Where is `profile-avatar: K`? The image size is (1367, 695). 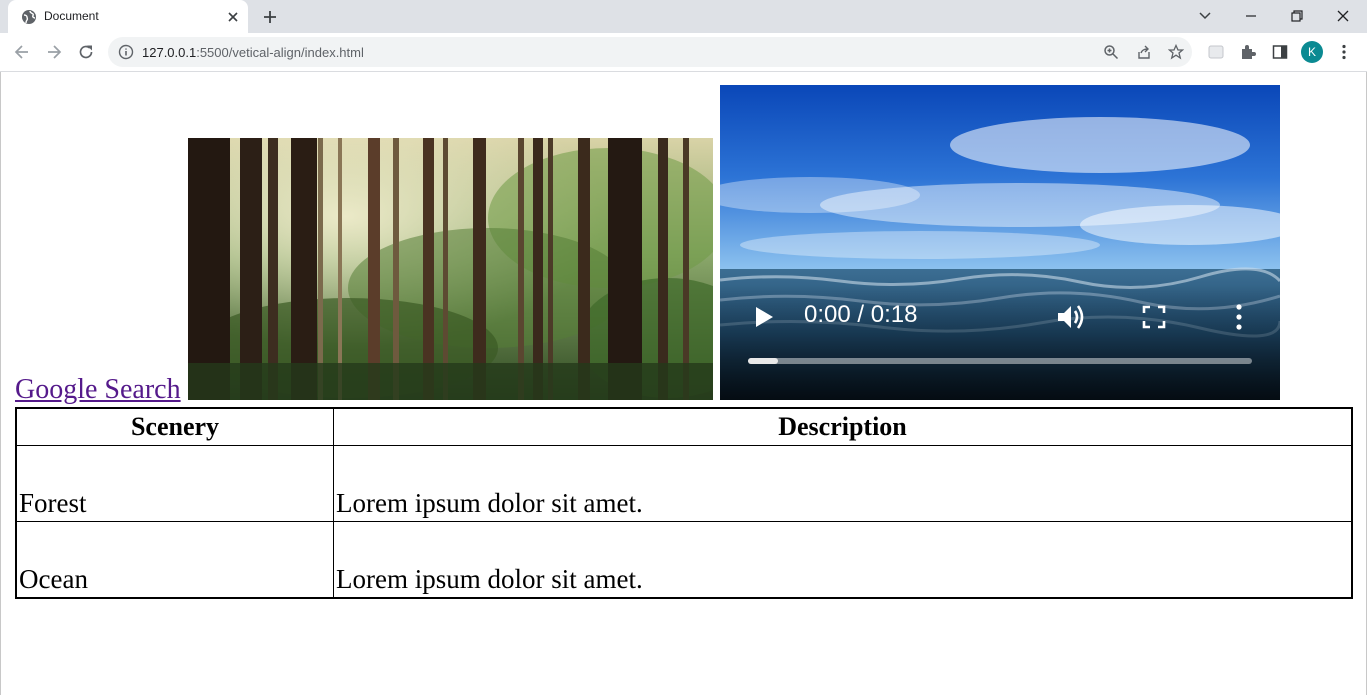
profile-avatar: K is located at coordinates (1312, 52).